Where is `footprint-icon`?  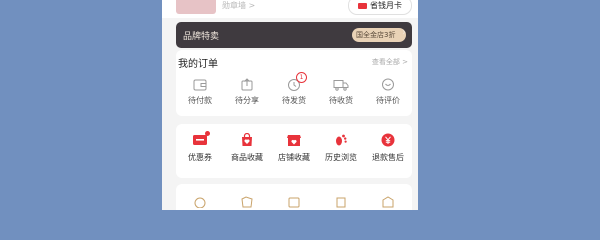
footprint-icon is located at coordinates (341, 140).